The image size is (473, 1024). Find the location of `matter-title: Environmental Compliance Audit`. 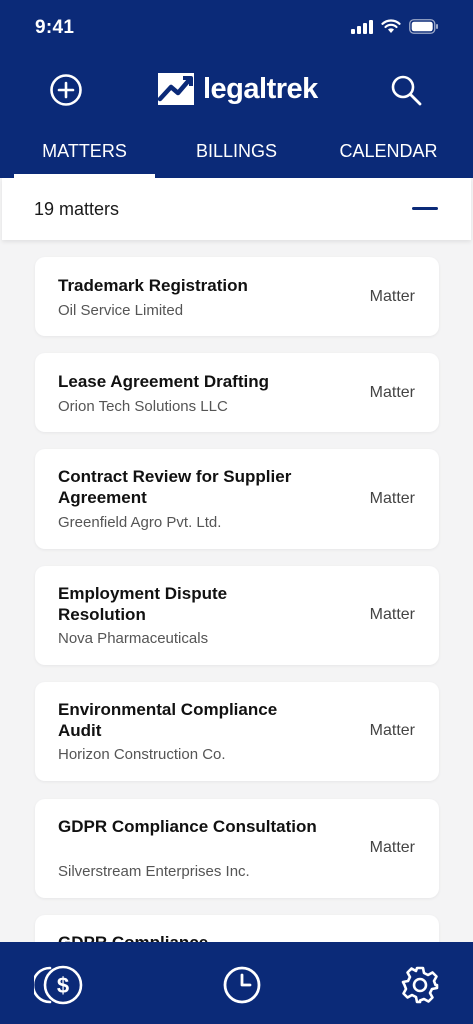

matter-title: Environmental Compliance Audit is located at coordinates (168, 720).